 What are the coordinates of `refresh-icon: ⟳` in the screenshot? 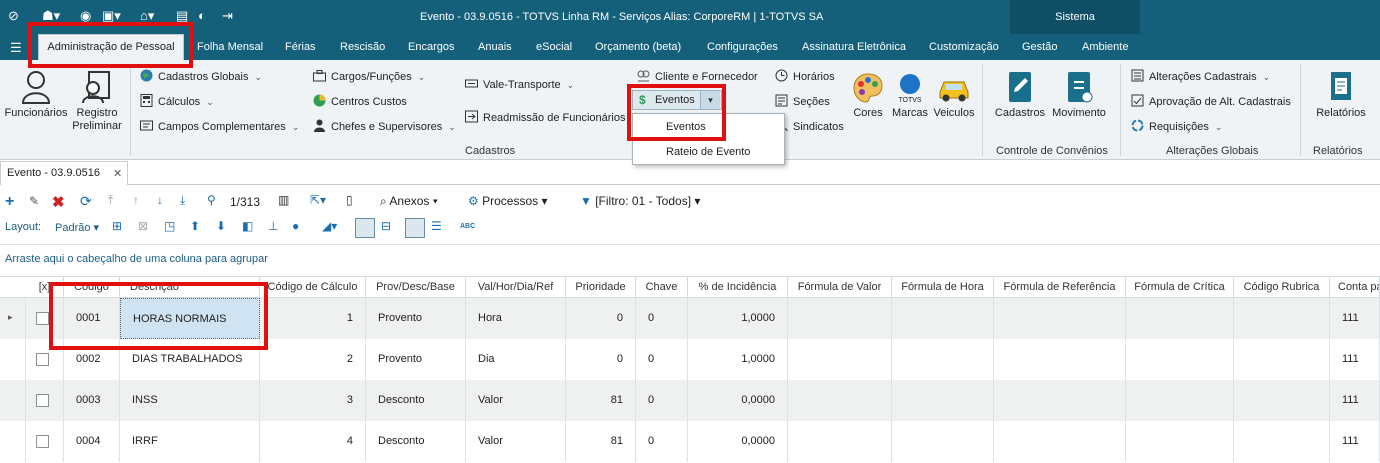 It's located at (86, 201).